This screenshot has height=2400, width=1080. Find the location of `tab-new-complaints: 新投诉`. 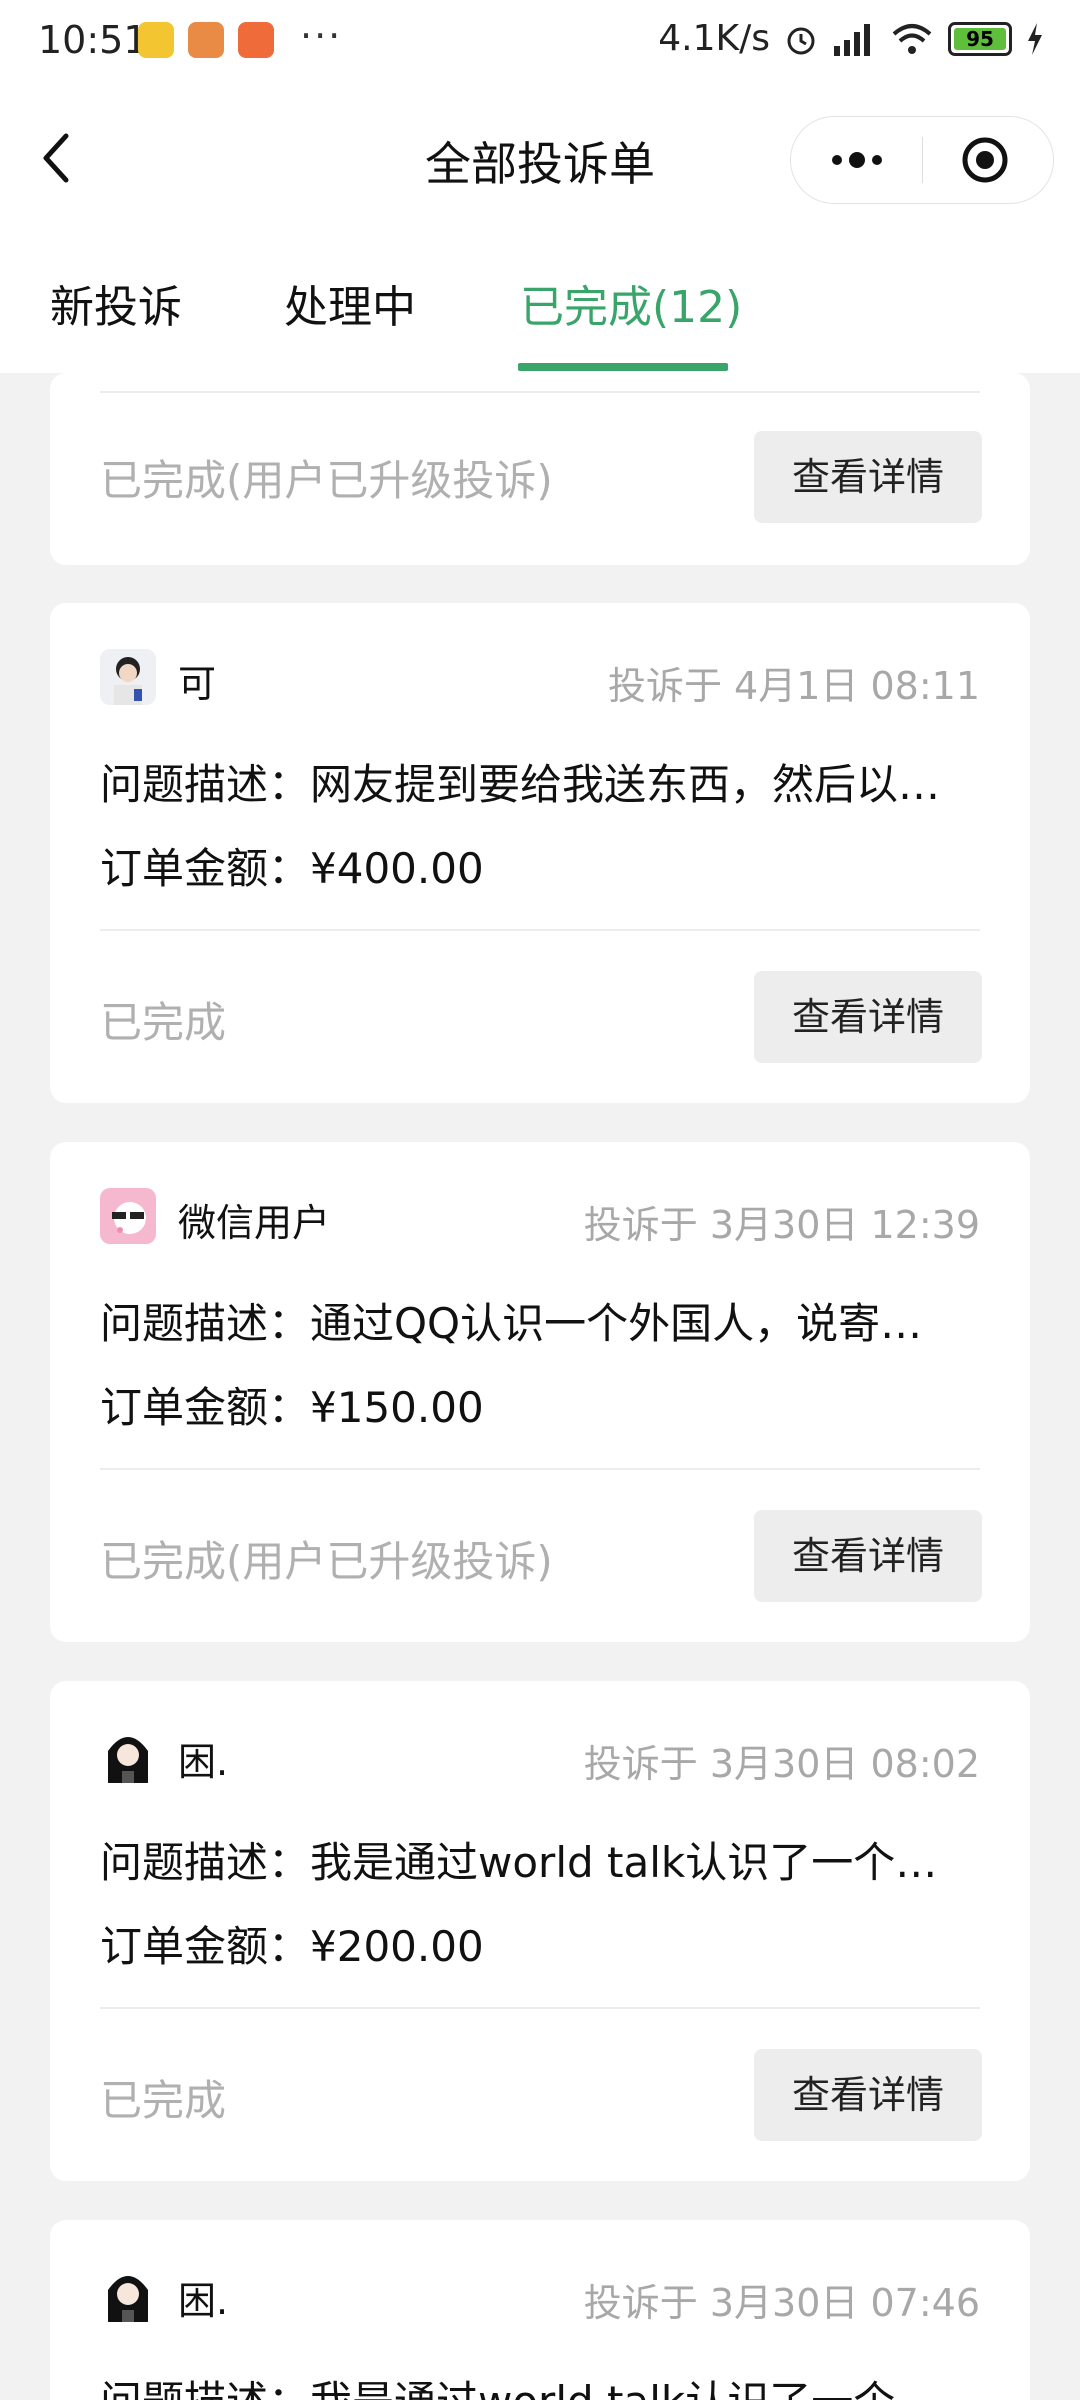

tab-new-complaints: 新投诉 is located at coordinates (116, 303).